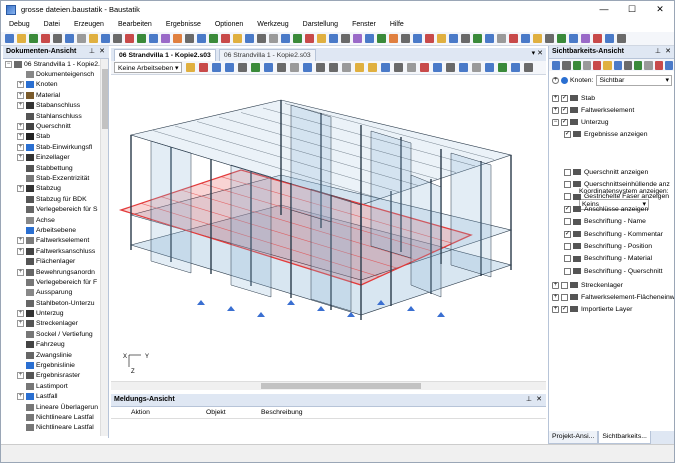 The height and width of the screenshot is (463, 675). I want to click on tree-item: Nichtlineare Lastfal, so click(52, 417).